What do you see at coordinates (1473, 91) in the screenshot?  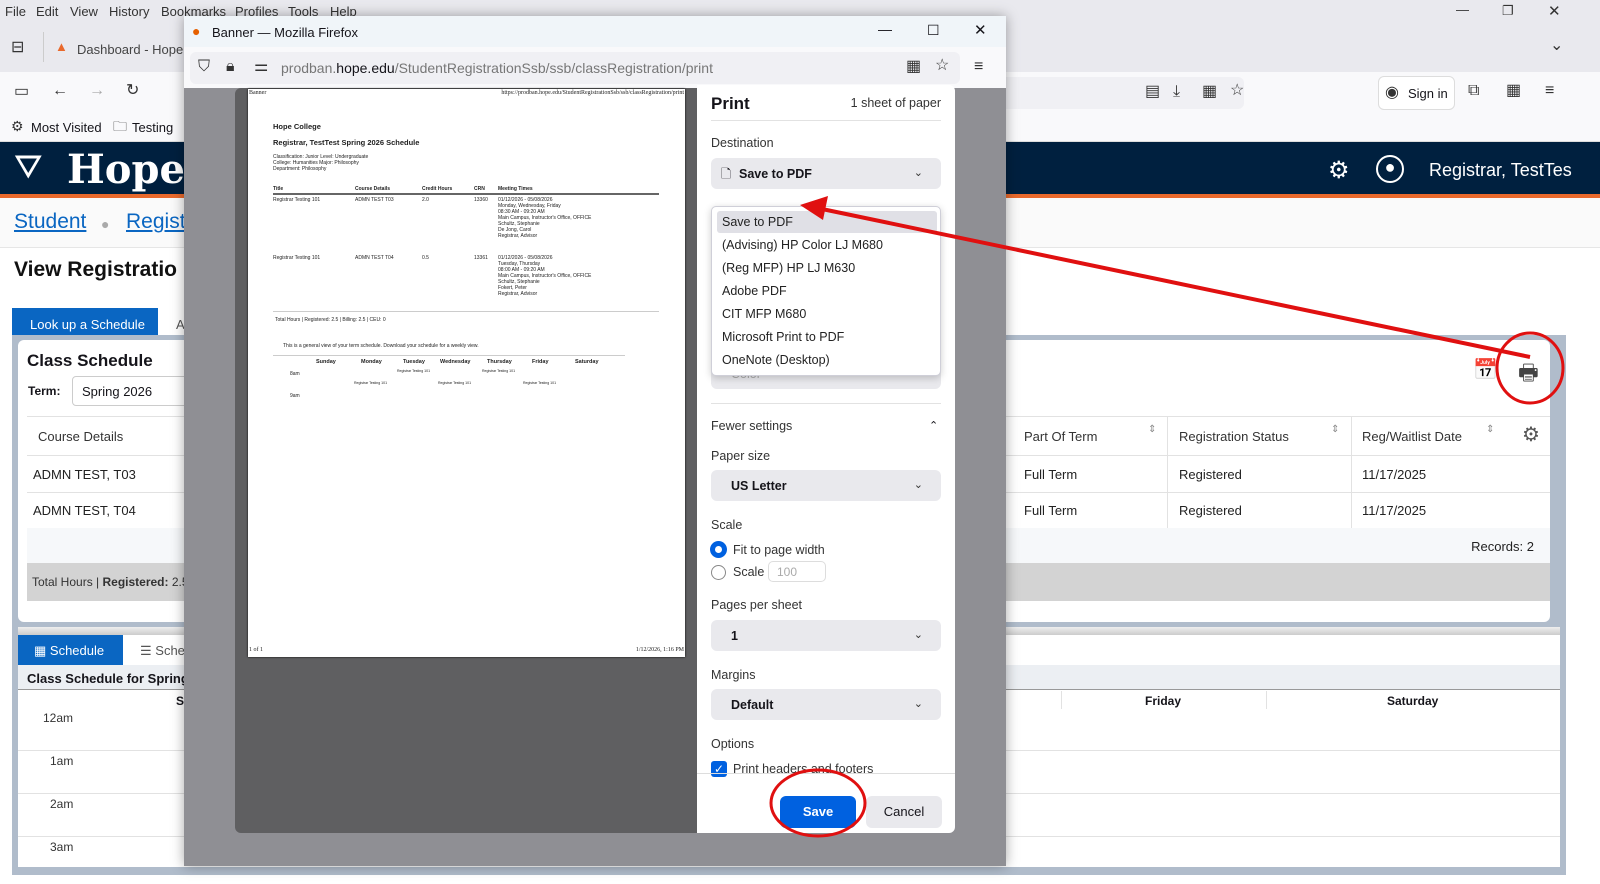 I see `extensions-icon: ⧉` at bounding box center [1473, 91].